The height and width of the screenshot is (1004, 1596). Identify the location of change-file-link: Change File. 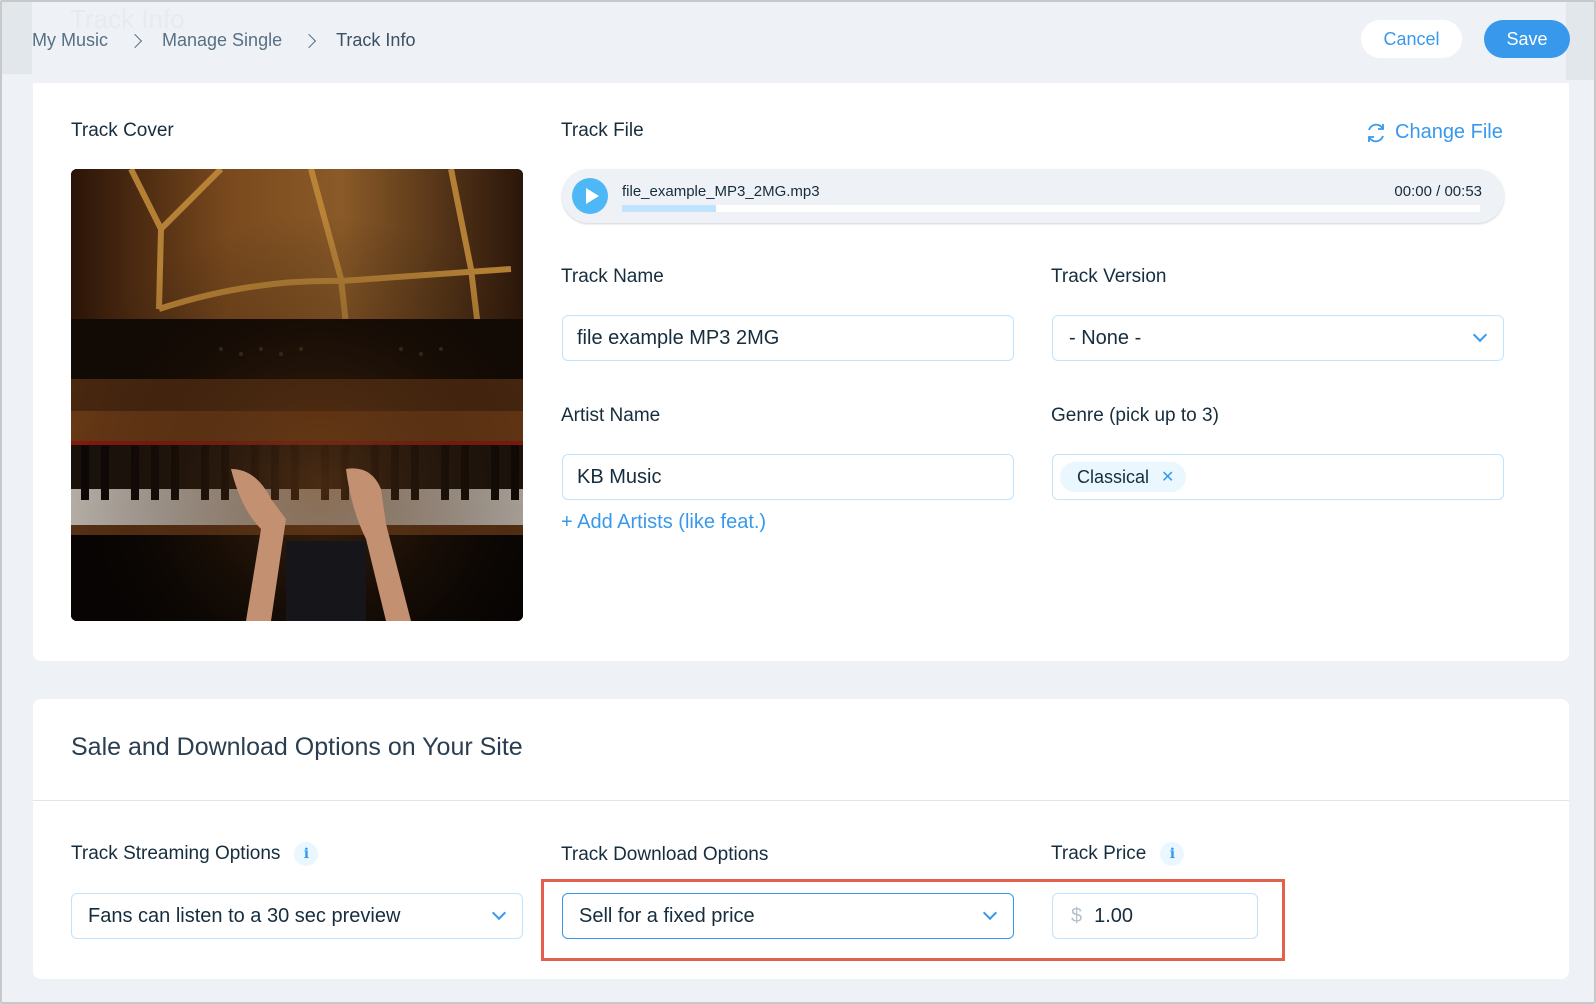
(1434, 132).